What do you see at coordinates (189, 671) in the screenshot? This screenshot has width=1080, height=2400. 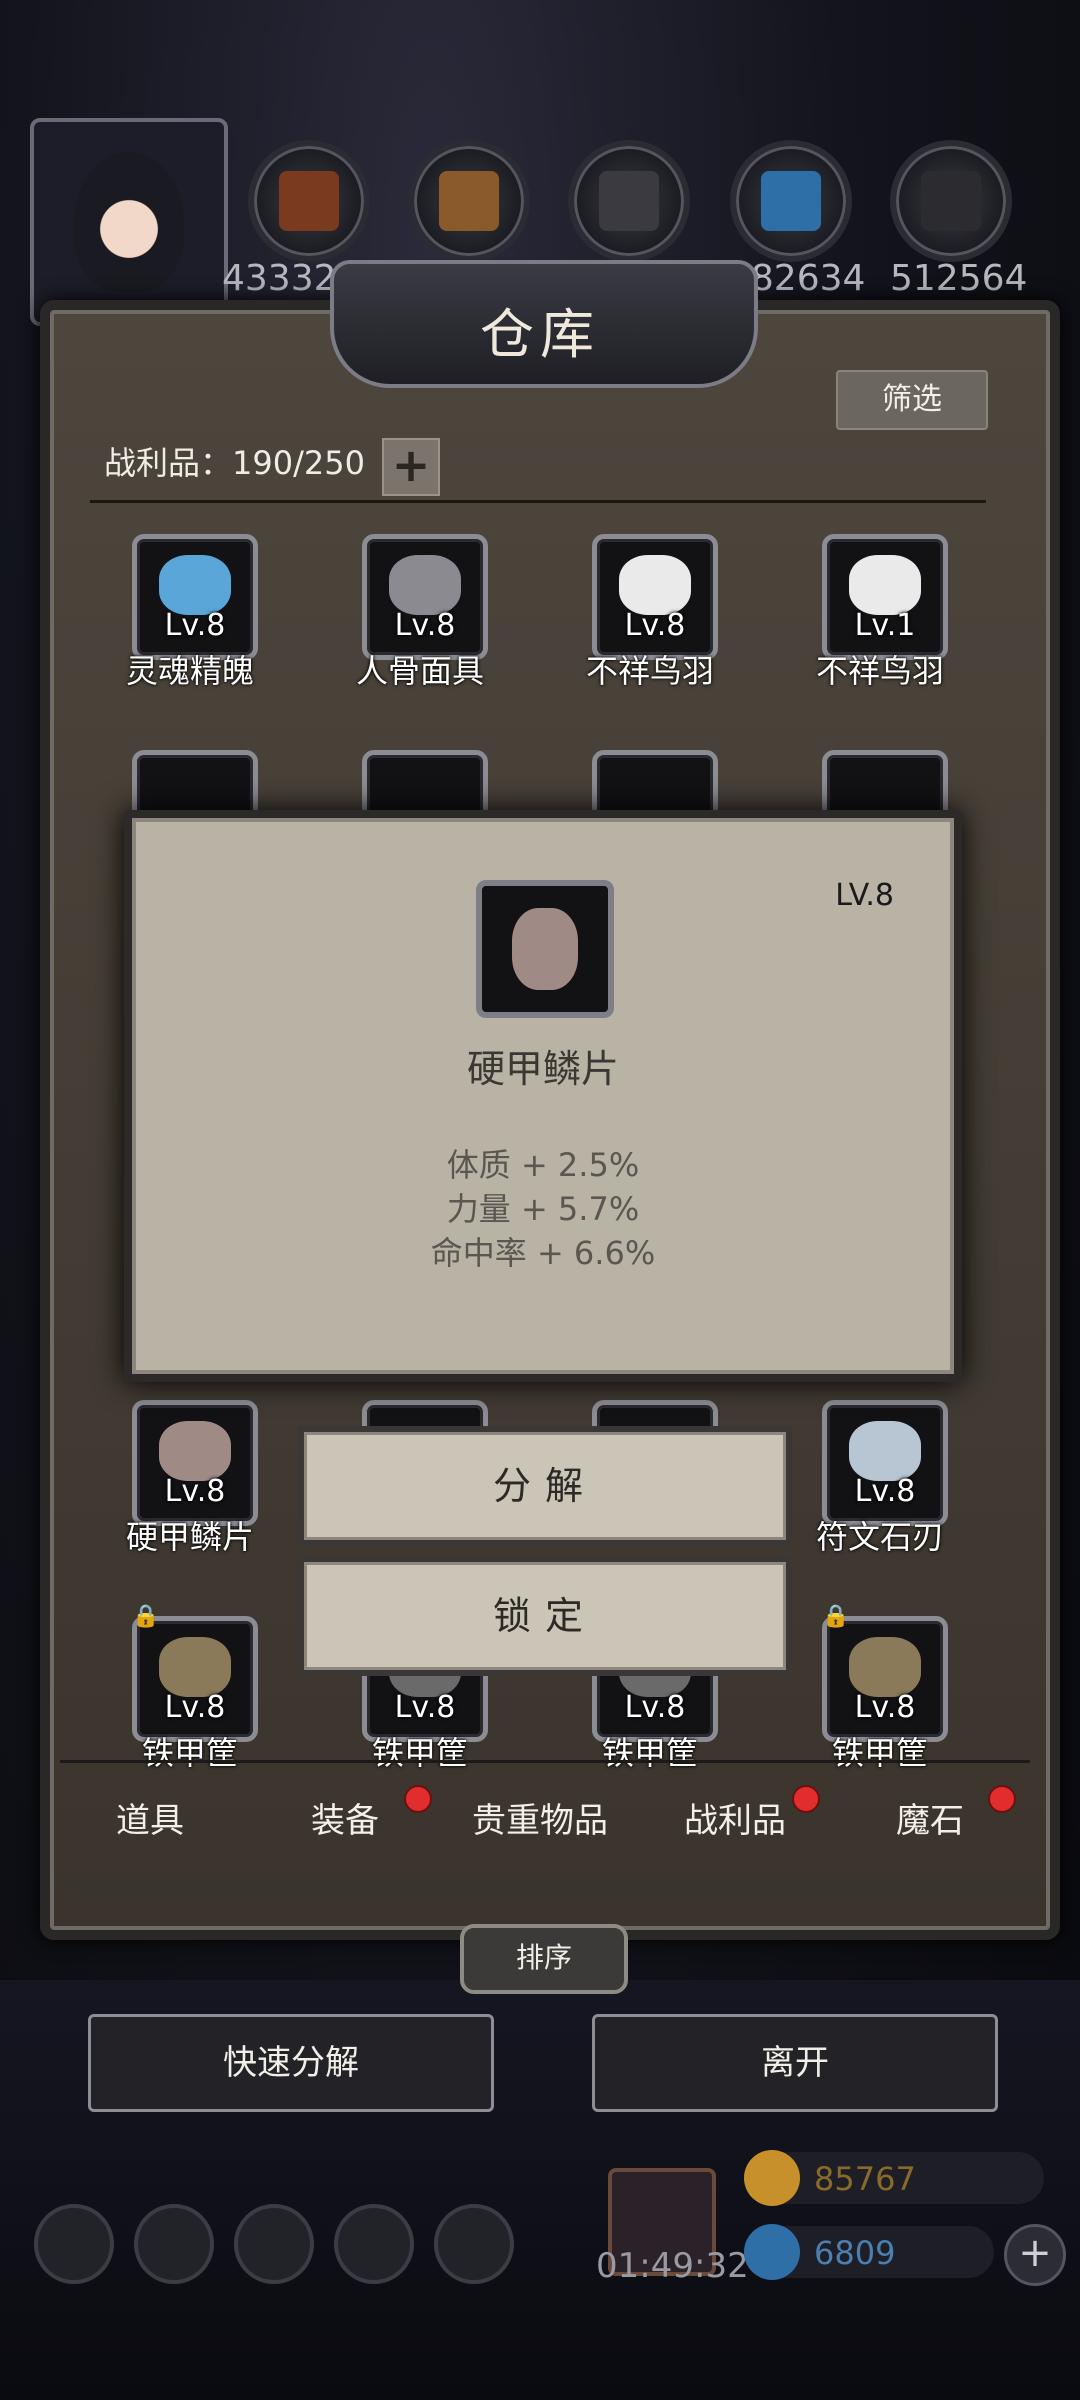 I see `item-name: 灵魂精魄` at bounding box center [189, 671].